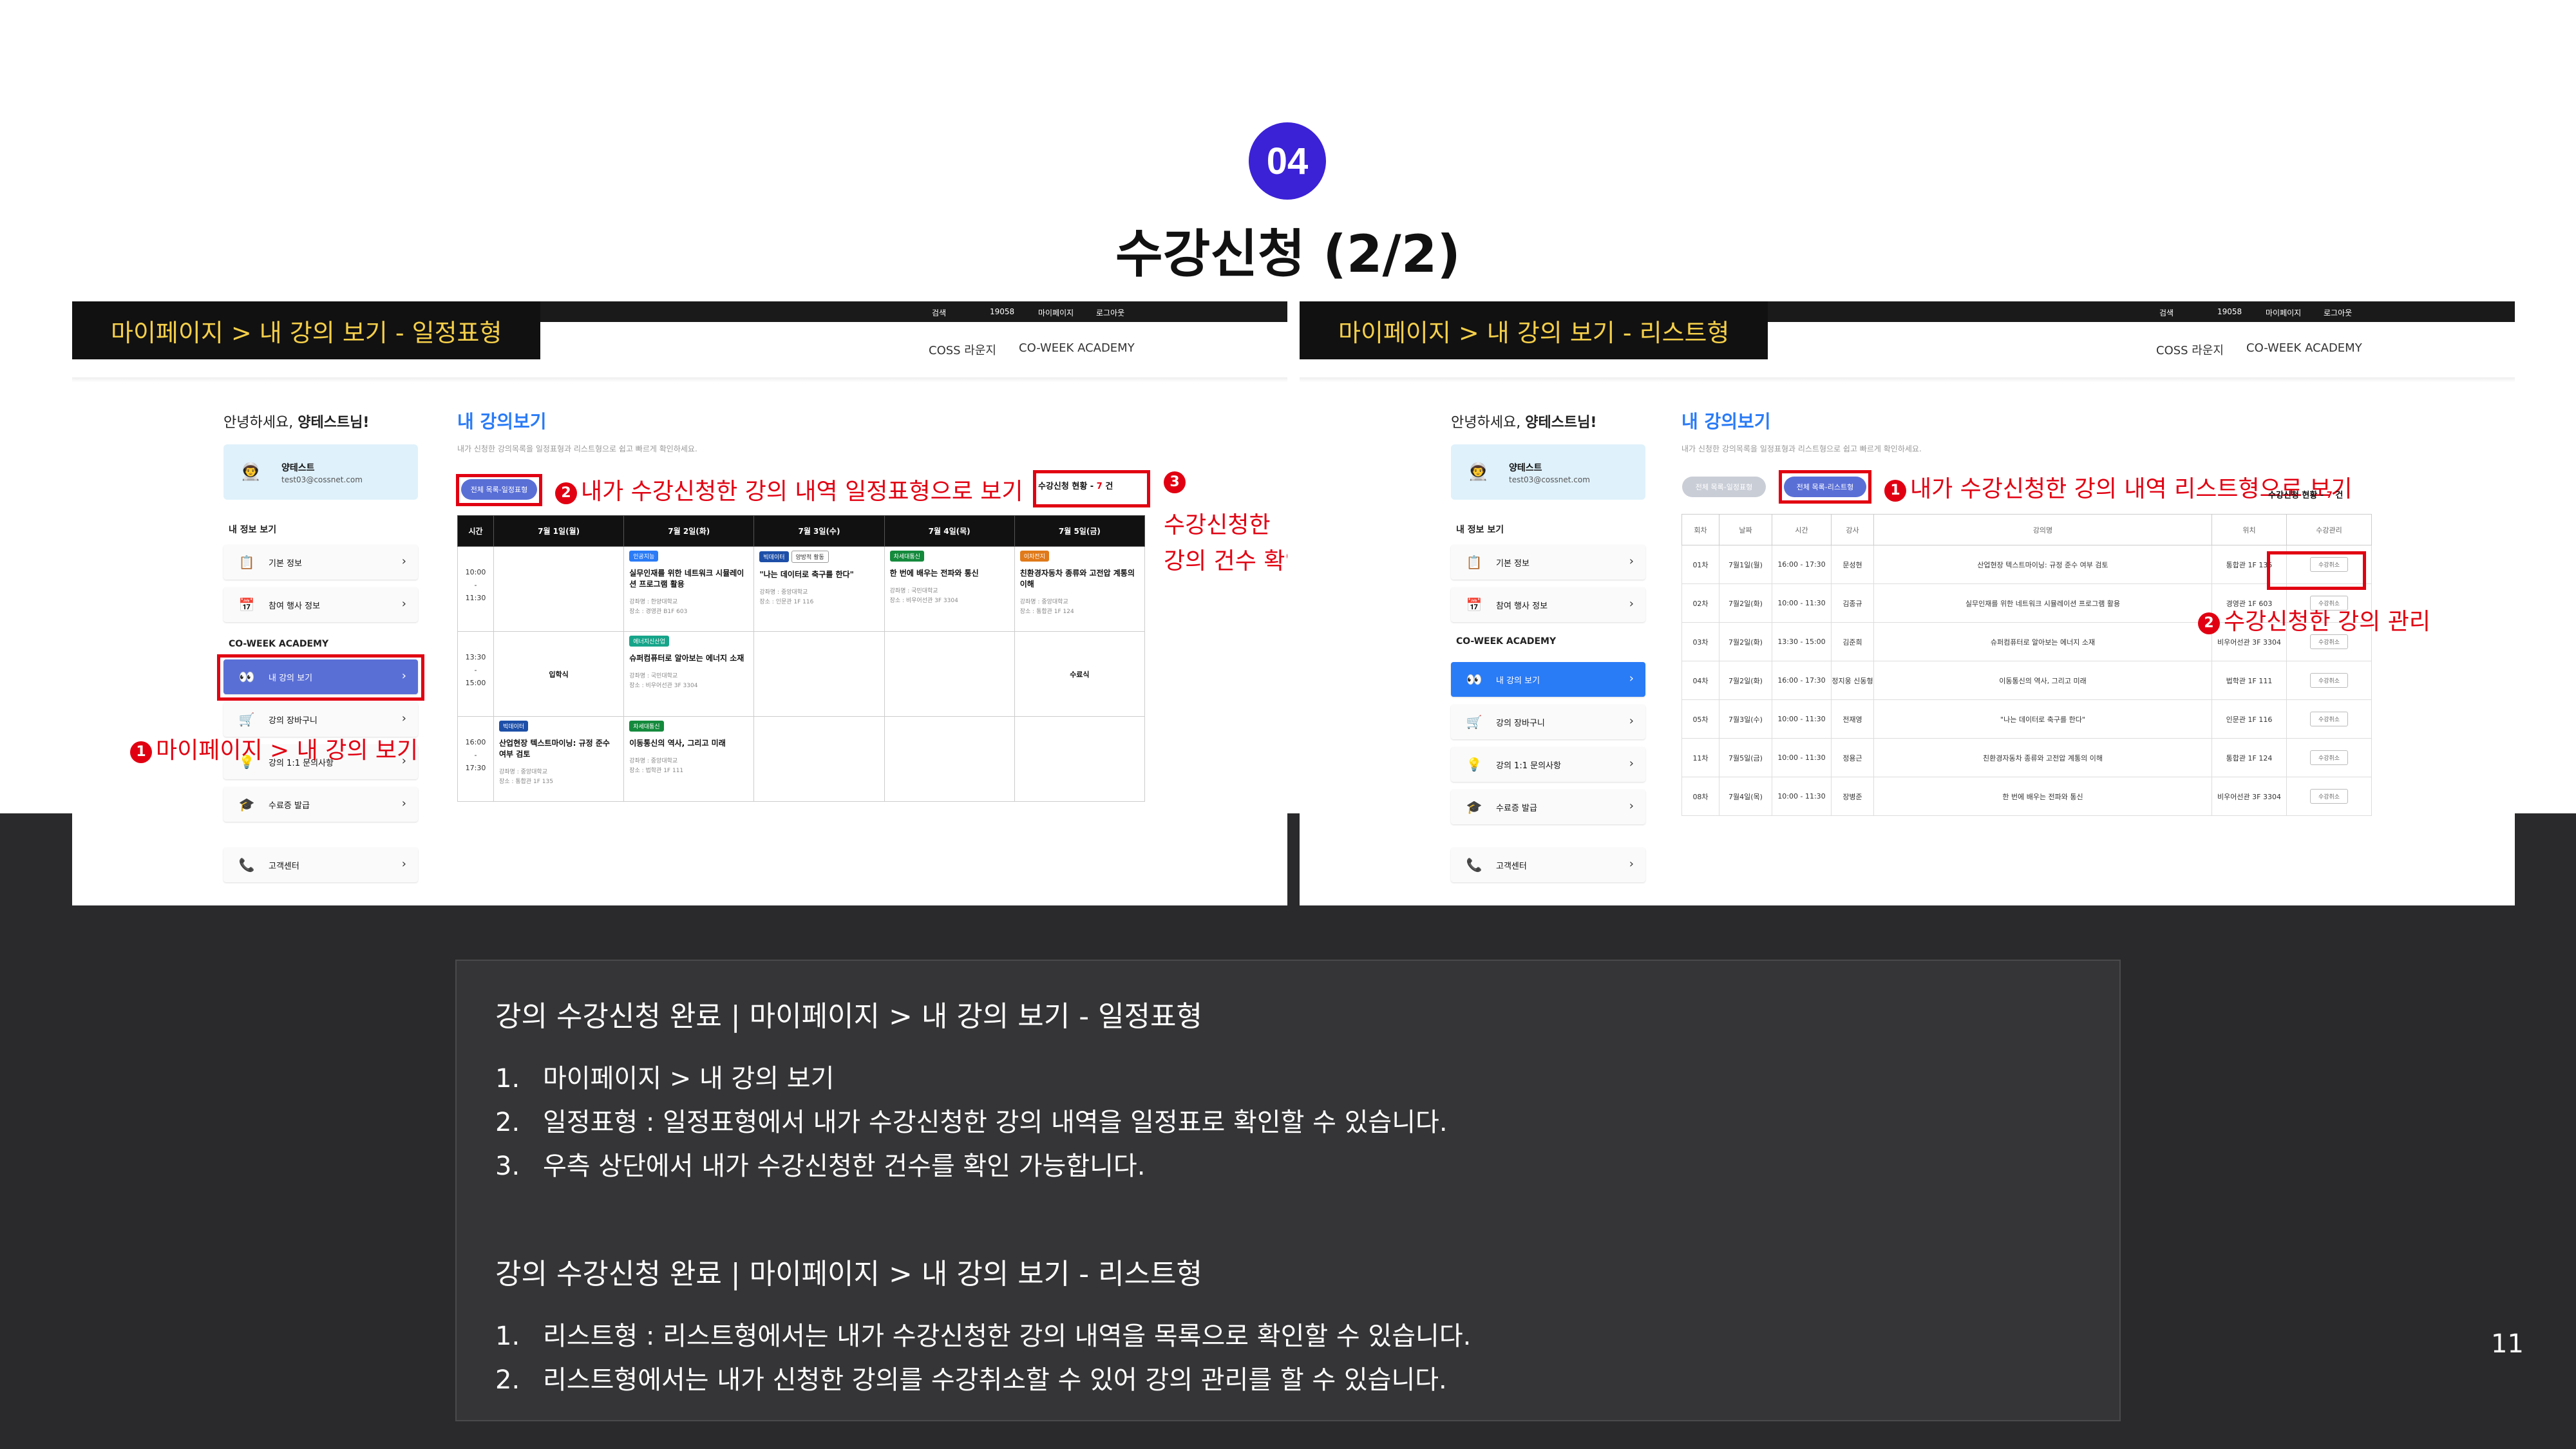  Describe the element at coordinates (1080, 674) in the screenshot. I see `closing-ceremony: 수료식` at that location.